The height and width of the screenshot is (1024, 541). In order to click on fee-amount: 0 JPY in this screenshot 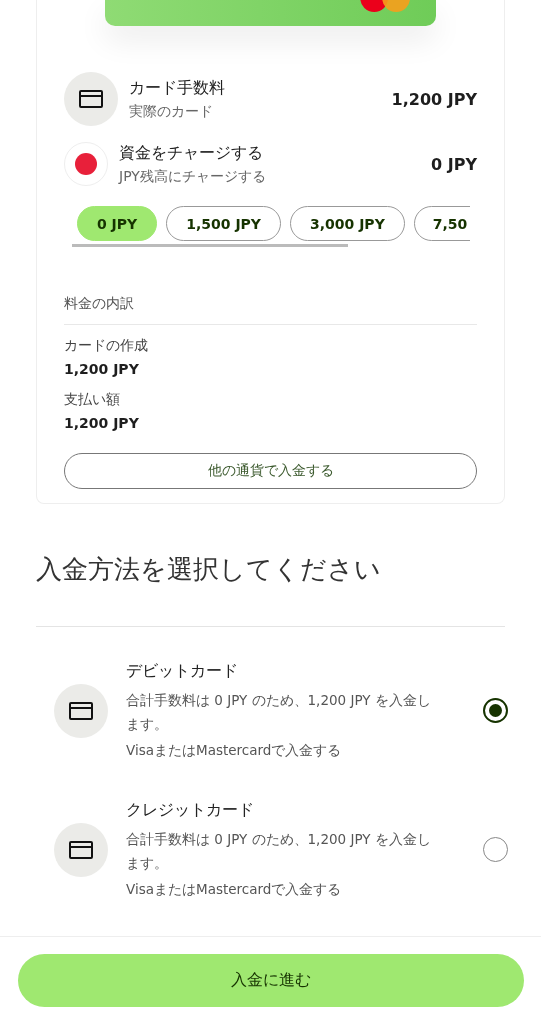, I will do `click(454, 164)`.